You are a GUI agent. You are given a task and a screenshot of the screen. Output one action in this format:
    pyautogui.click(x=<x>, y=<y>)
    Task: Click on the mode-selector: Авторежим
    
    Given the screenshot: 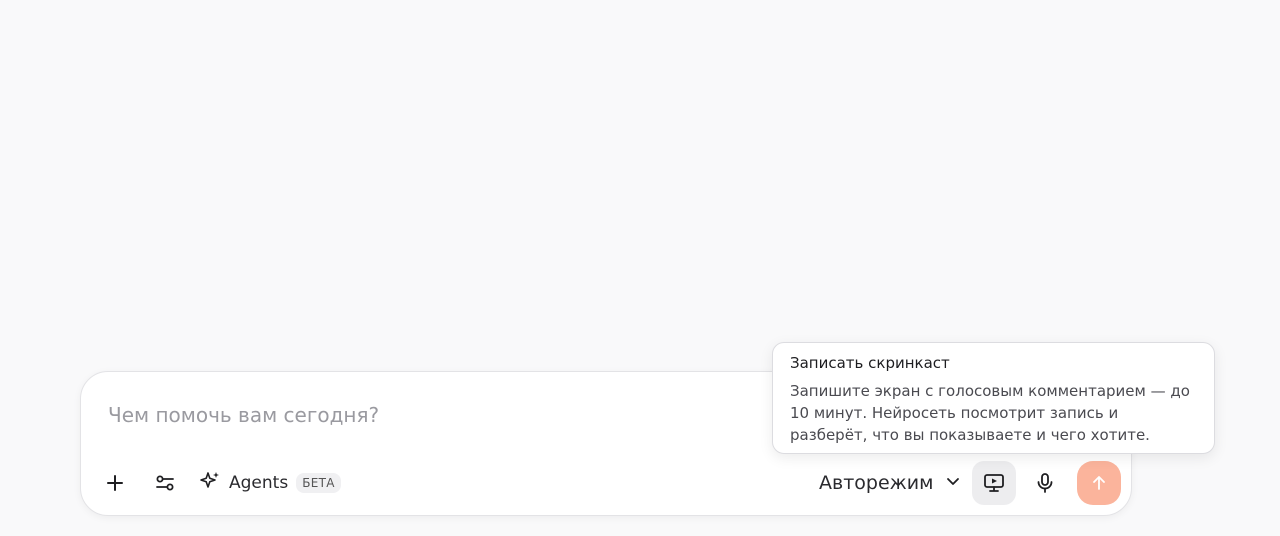 What is the action you would take?
    pyautogui.click(x=890, y=483)
    